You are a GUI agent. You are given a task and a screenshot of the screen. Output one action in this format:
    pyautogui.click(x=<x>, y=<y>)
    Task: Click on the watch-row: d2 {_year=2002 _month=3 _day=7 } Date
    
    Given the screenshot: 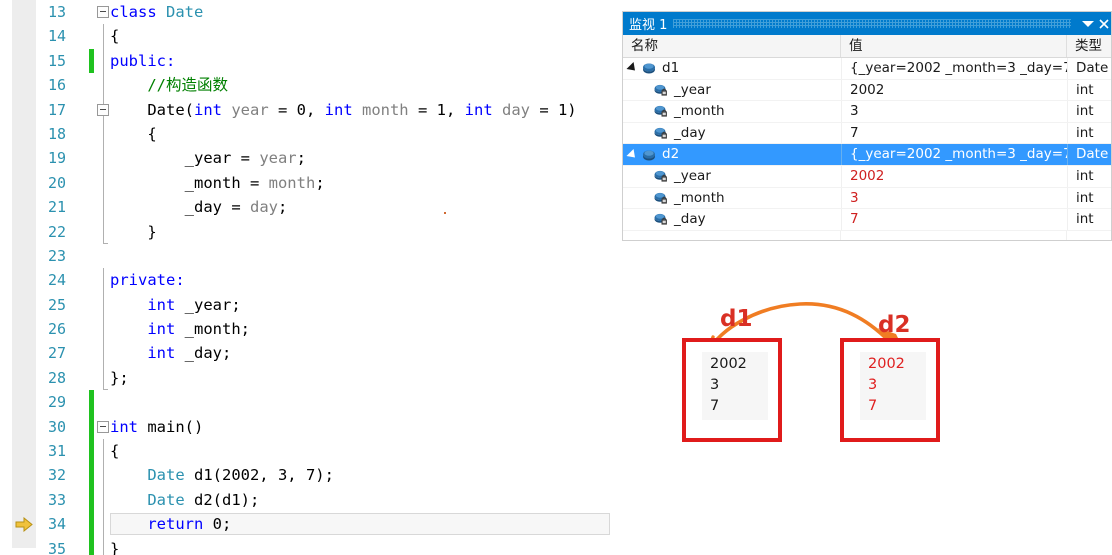 What is the action you would take?
    pyautogui.click(x=867, y=155)
    